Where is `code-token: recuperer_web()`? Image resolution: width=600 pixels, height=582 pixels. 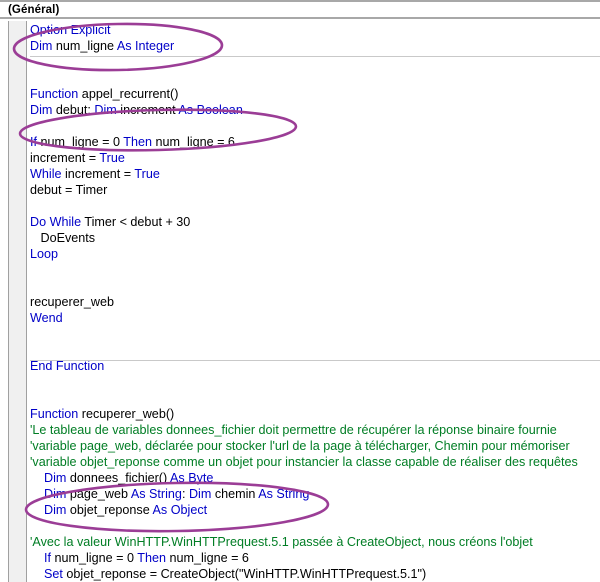
code-token: recuperer_web() is located at coordinates (126, 414).